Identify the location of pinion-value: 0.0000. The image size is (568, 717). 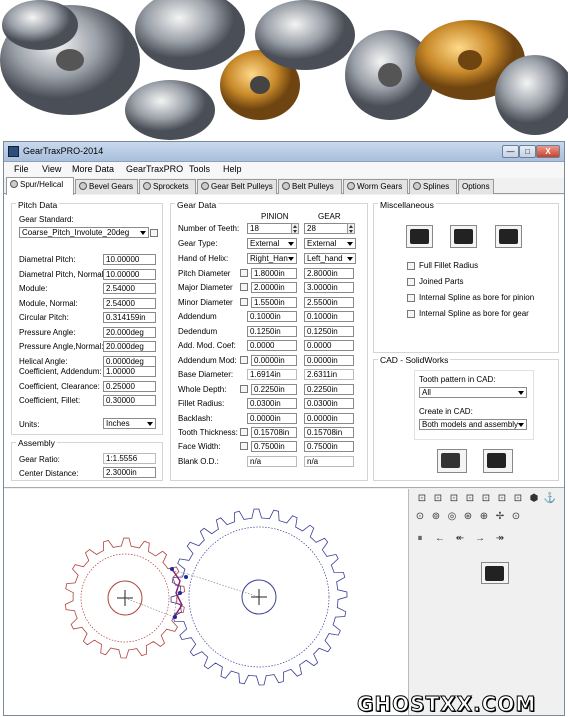
(272, 346).